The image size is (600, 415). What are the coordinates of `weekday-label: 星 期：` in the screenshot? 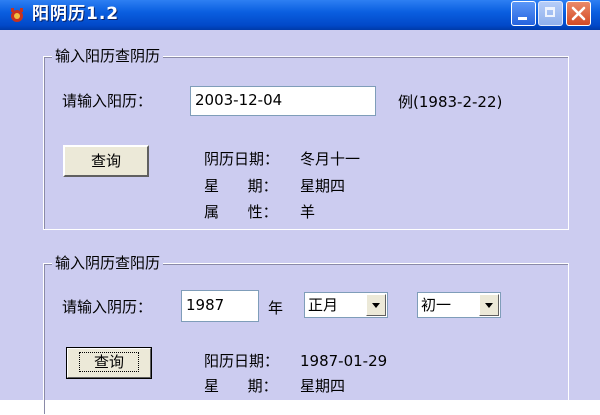 It's located at (241, 186).